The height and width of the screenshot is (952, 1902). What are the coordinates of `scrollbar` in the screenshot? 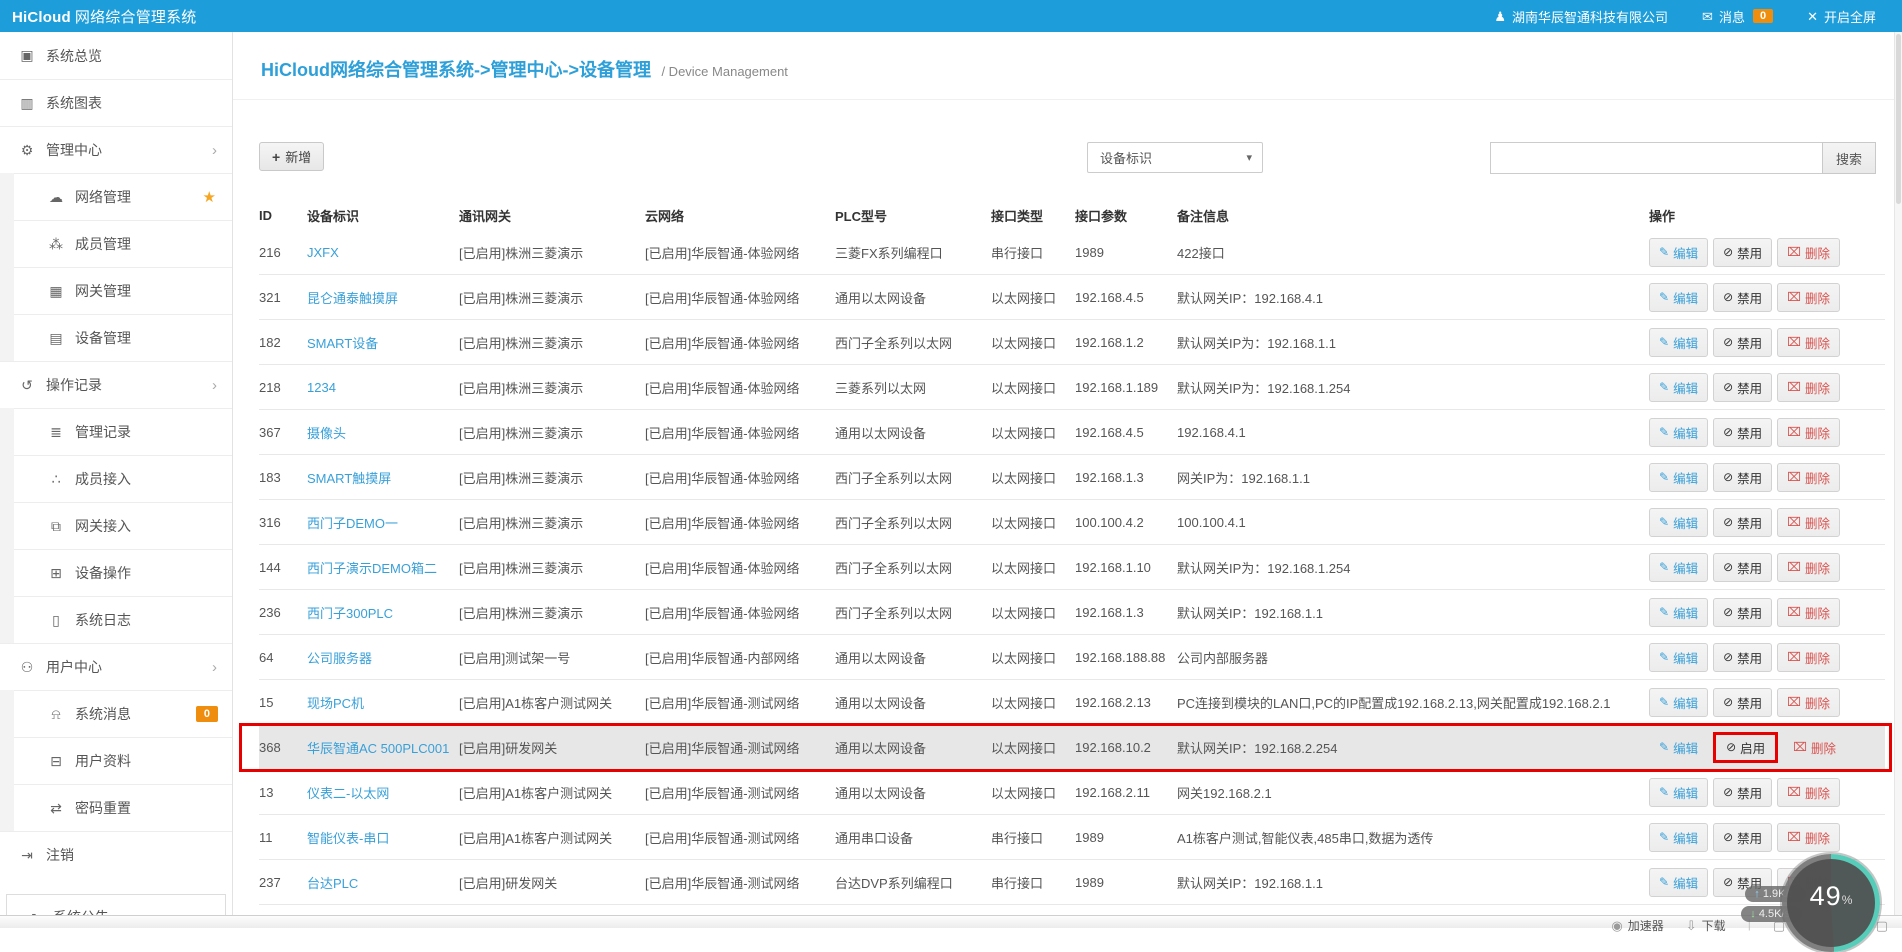 It's located at (1898, 480).